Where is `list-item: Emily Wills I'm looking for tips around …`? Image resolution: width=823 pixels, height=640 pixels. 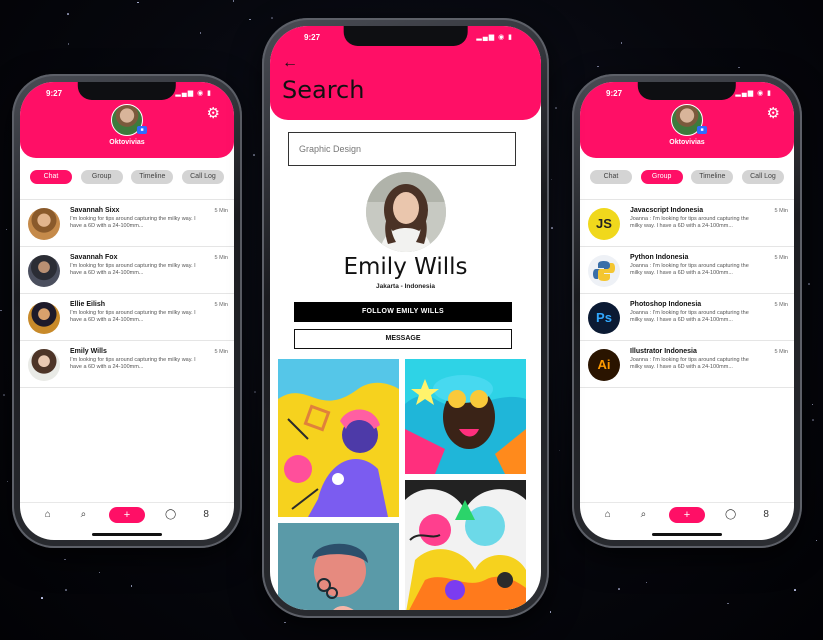 list-item: Emily Wills I'm looking for tips around … is located at coordinates (127, 364).